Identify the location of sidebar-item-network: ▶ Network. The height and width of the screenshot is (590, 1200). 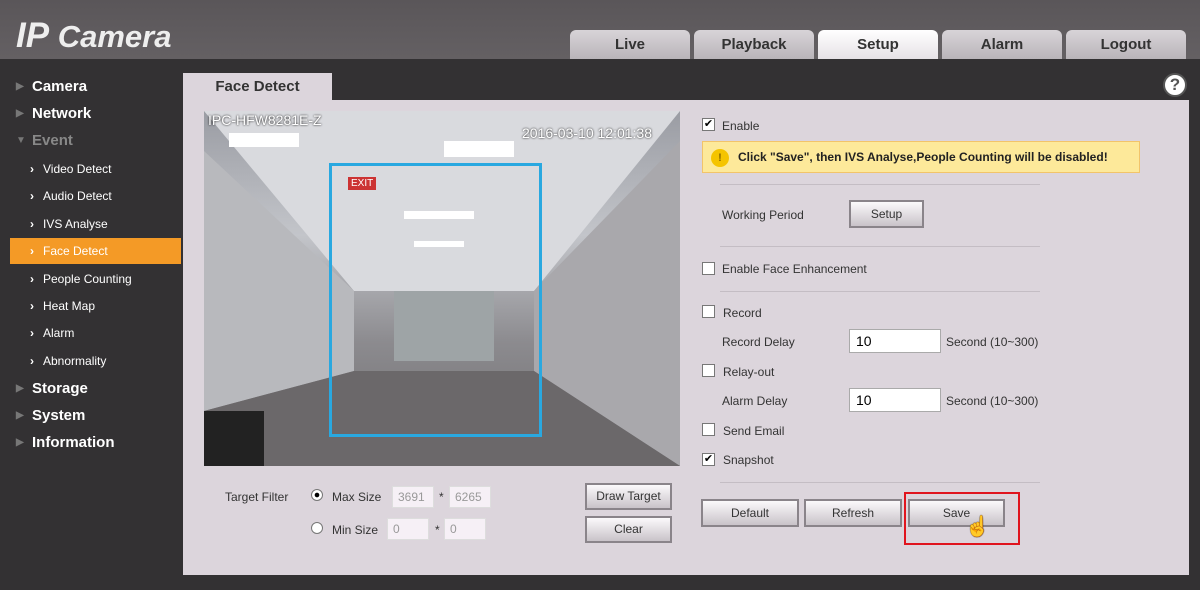
(91, 114).